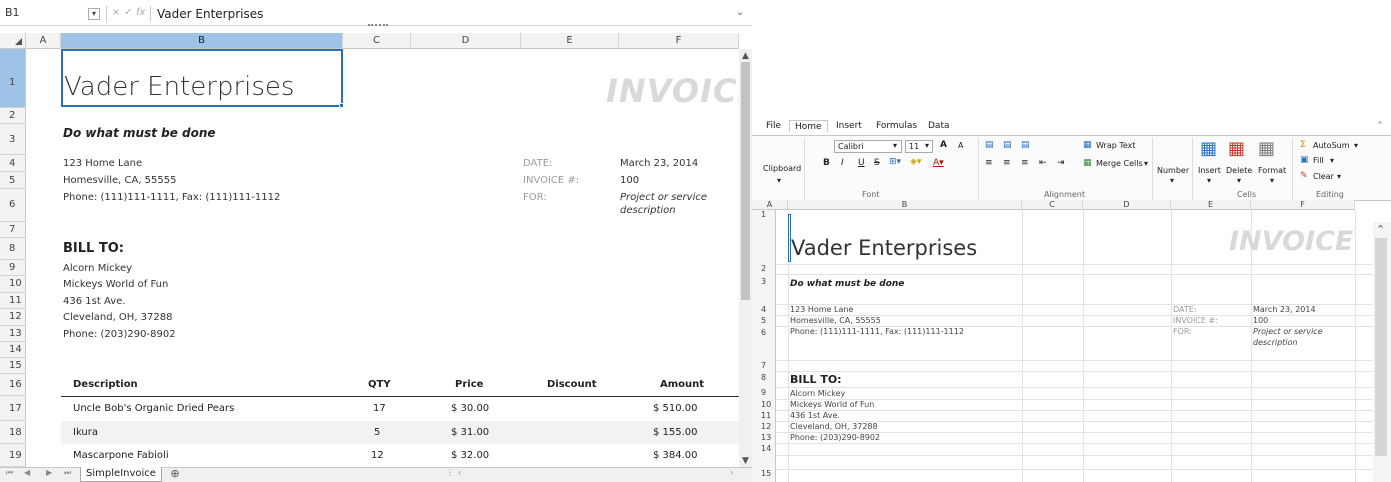 This screenshot has height=482, width=1391. What do you see at coordinates (13, 317) in the screenshot?
I see `row-header-12: 12` at bounding box center [13, 317].